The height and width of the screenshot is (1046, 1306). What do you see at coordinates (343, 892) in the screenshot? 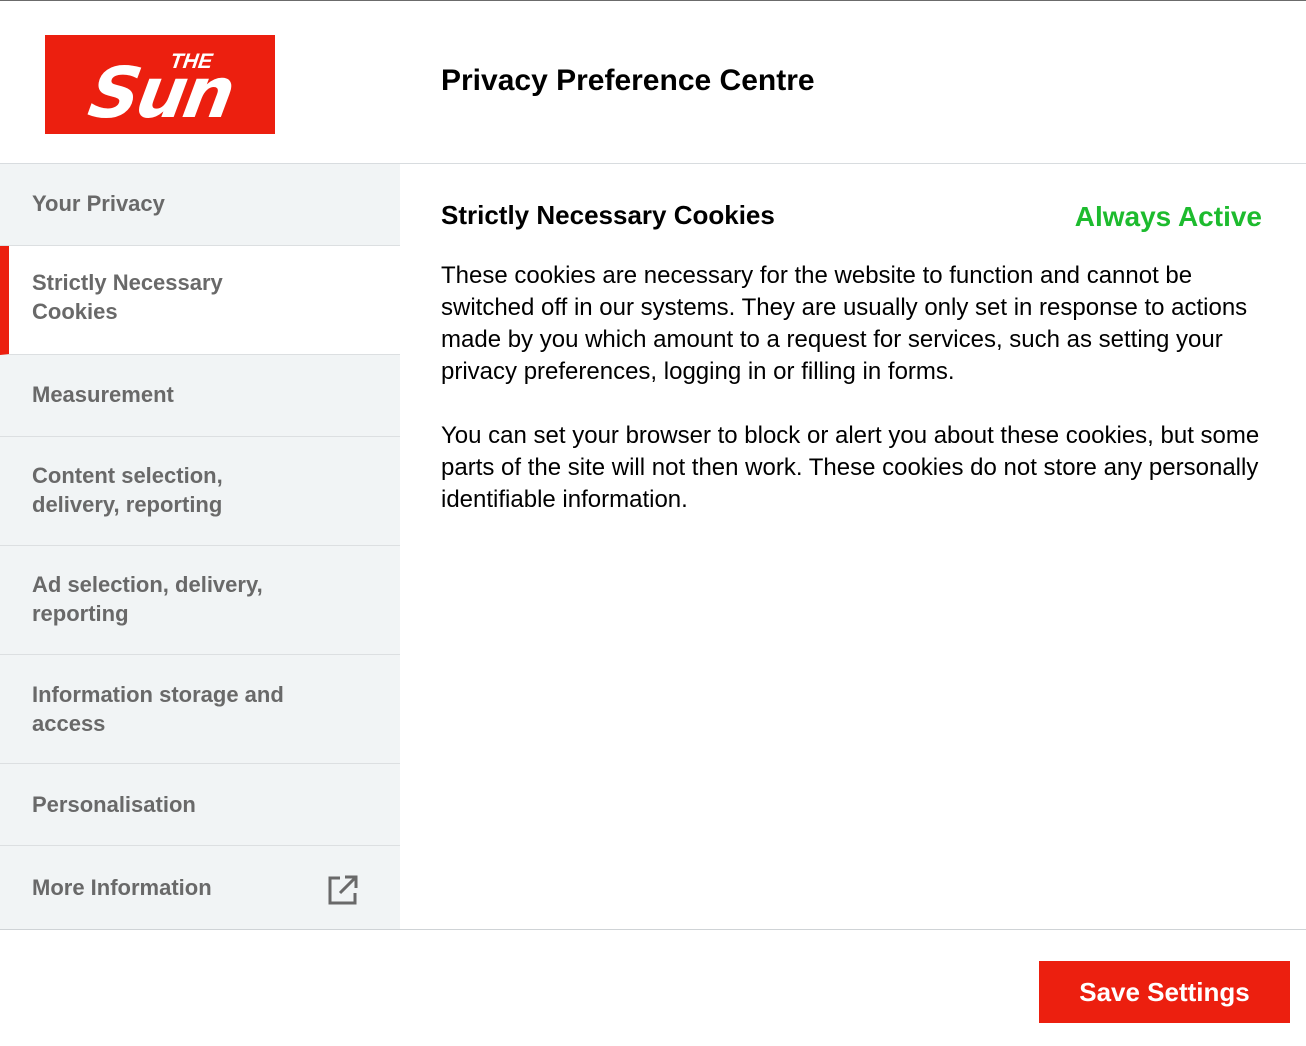
I see `external-link-icon` at bounding box center [343, 892].